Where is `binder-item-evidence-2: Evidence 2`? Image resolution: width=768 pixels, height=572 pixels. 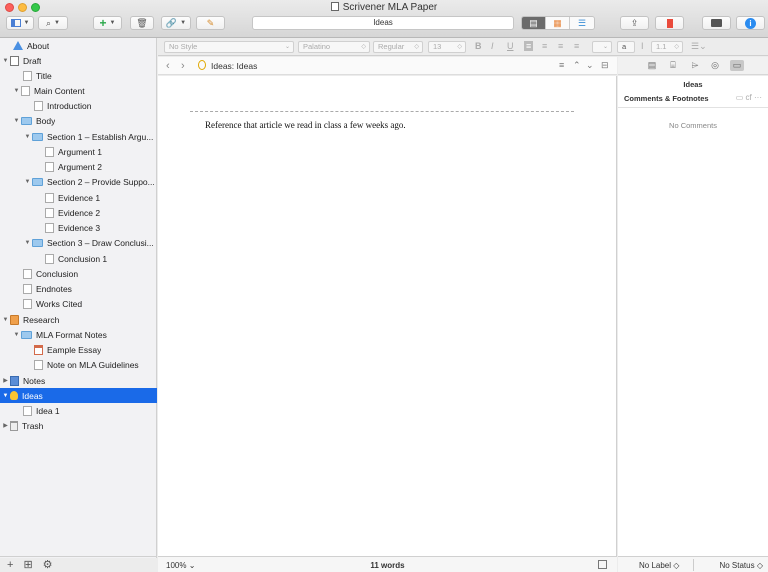 binder-item-evidence-2: Evidence 2 is located at coordinates (78, 212).